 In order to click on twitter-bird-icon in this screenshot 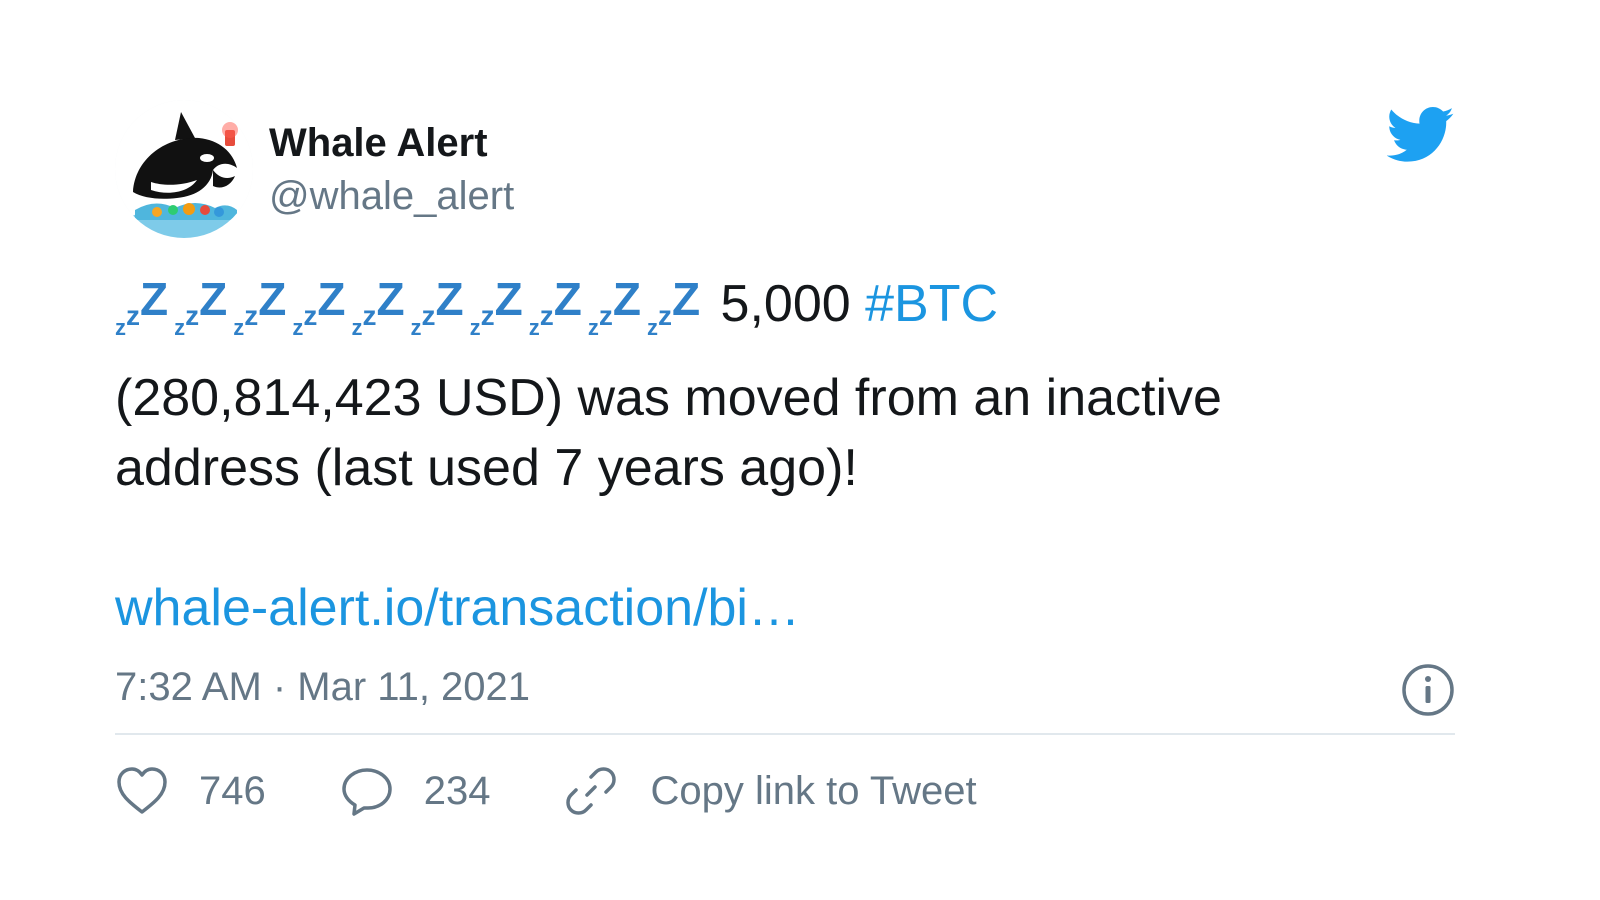, I will do `click(1421, 135)`.